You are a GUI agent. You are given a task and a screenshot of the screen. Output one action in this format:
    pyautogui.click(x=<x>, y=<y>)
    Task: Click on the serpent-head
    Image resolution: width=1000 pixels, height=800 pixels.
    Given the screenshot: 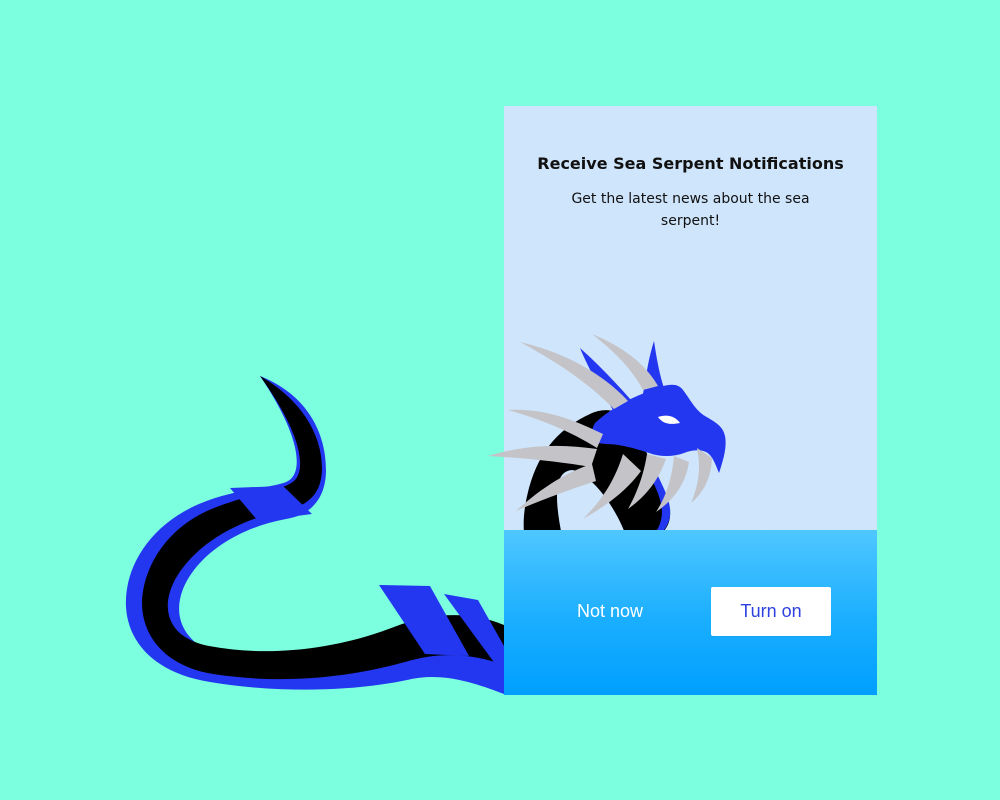 What is the action you would take?
    pyautogui.click(x=658, y=428)
    